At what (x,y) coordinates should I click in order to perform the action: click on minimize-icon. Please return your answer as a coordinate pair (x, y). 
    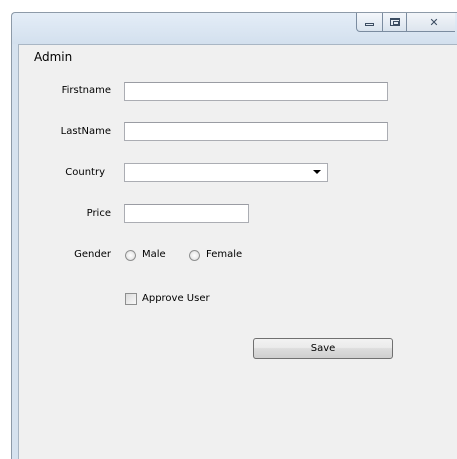
    Looking at the image, I should click on (369, 24).